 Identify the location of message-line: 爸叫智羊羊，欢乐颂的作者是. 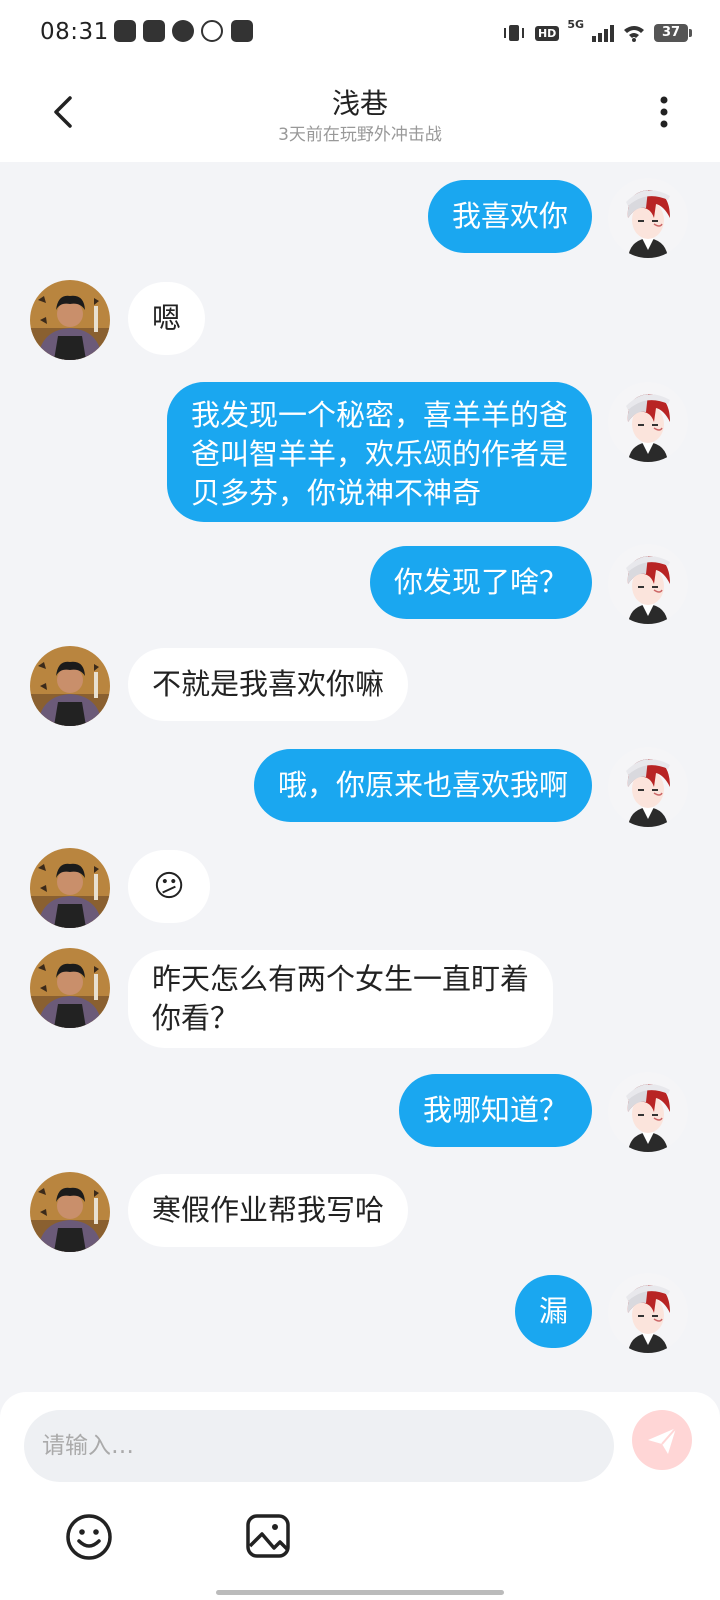
(379, 454).